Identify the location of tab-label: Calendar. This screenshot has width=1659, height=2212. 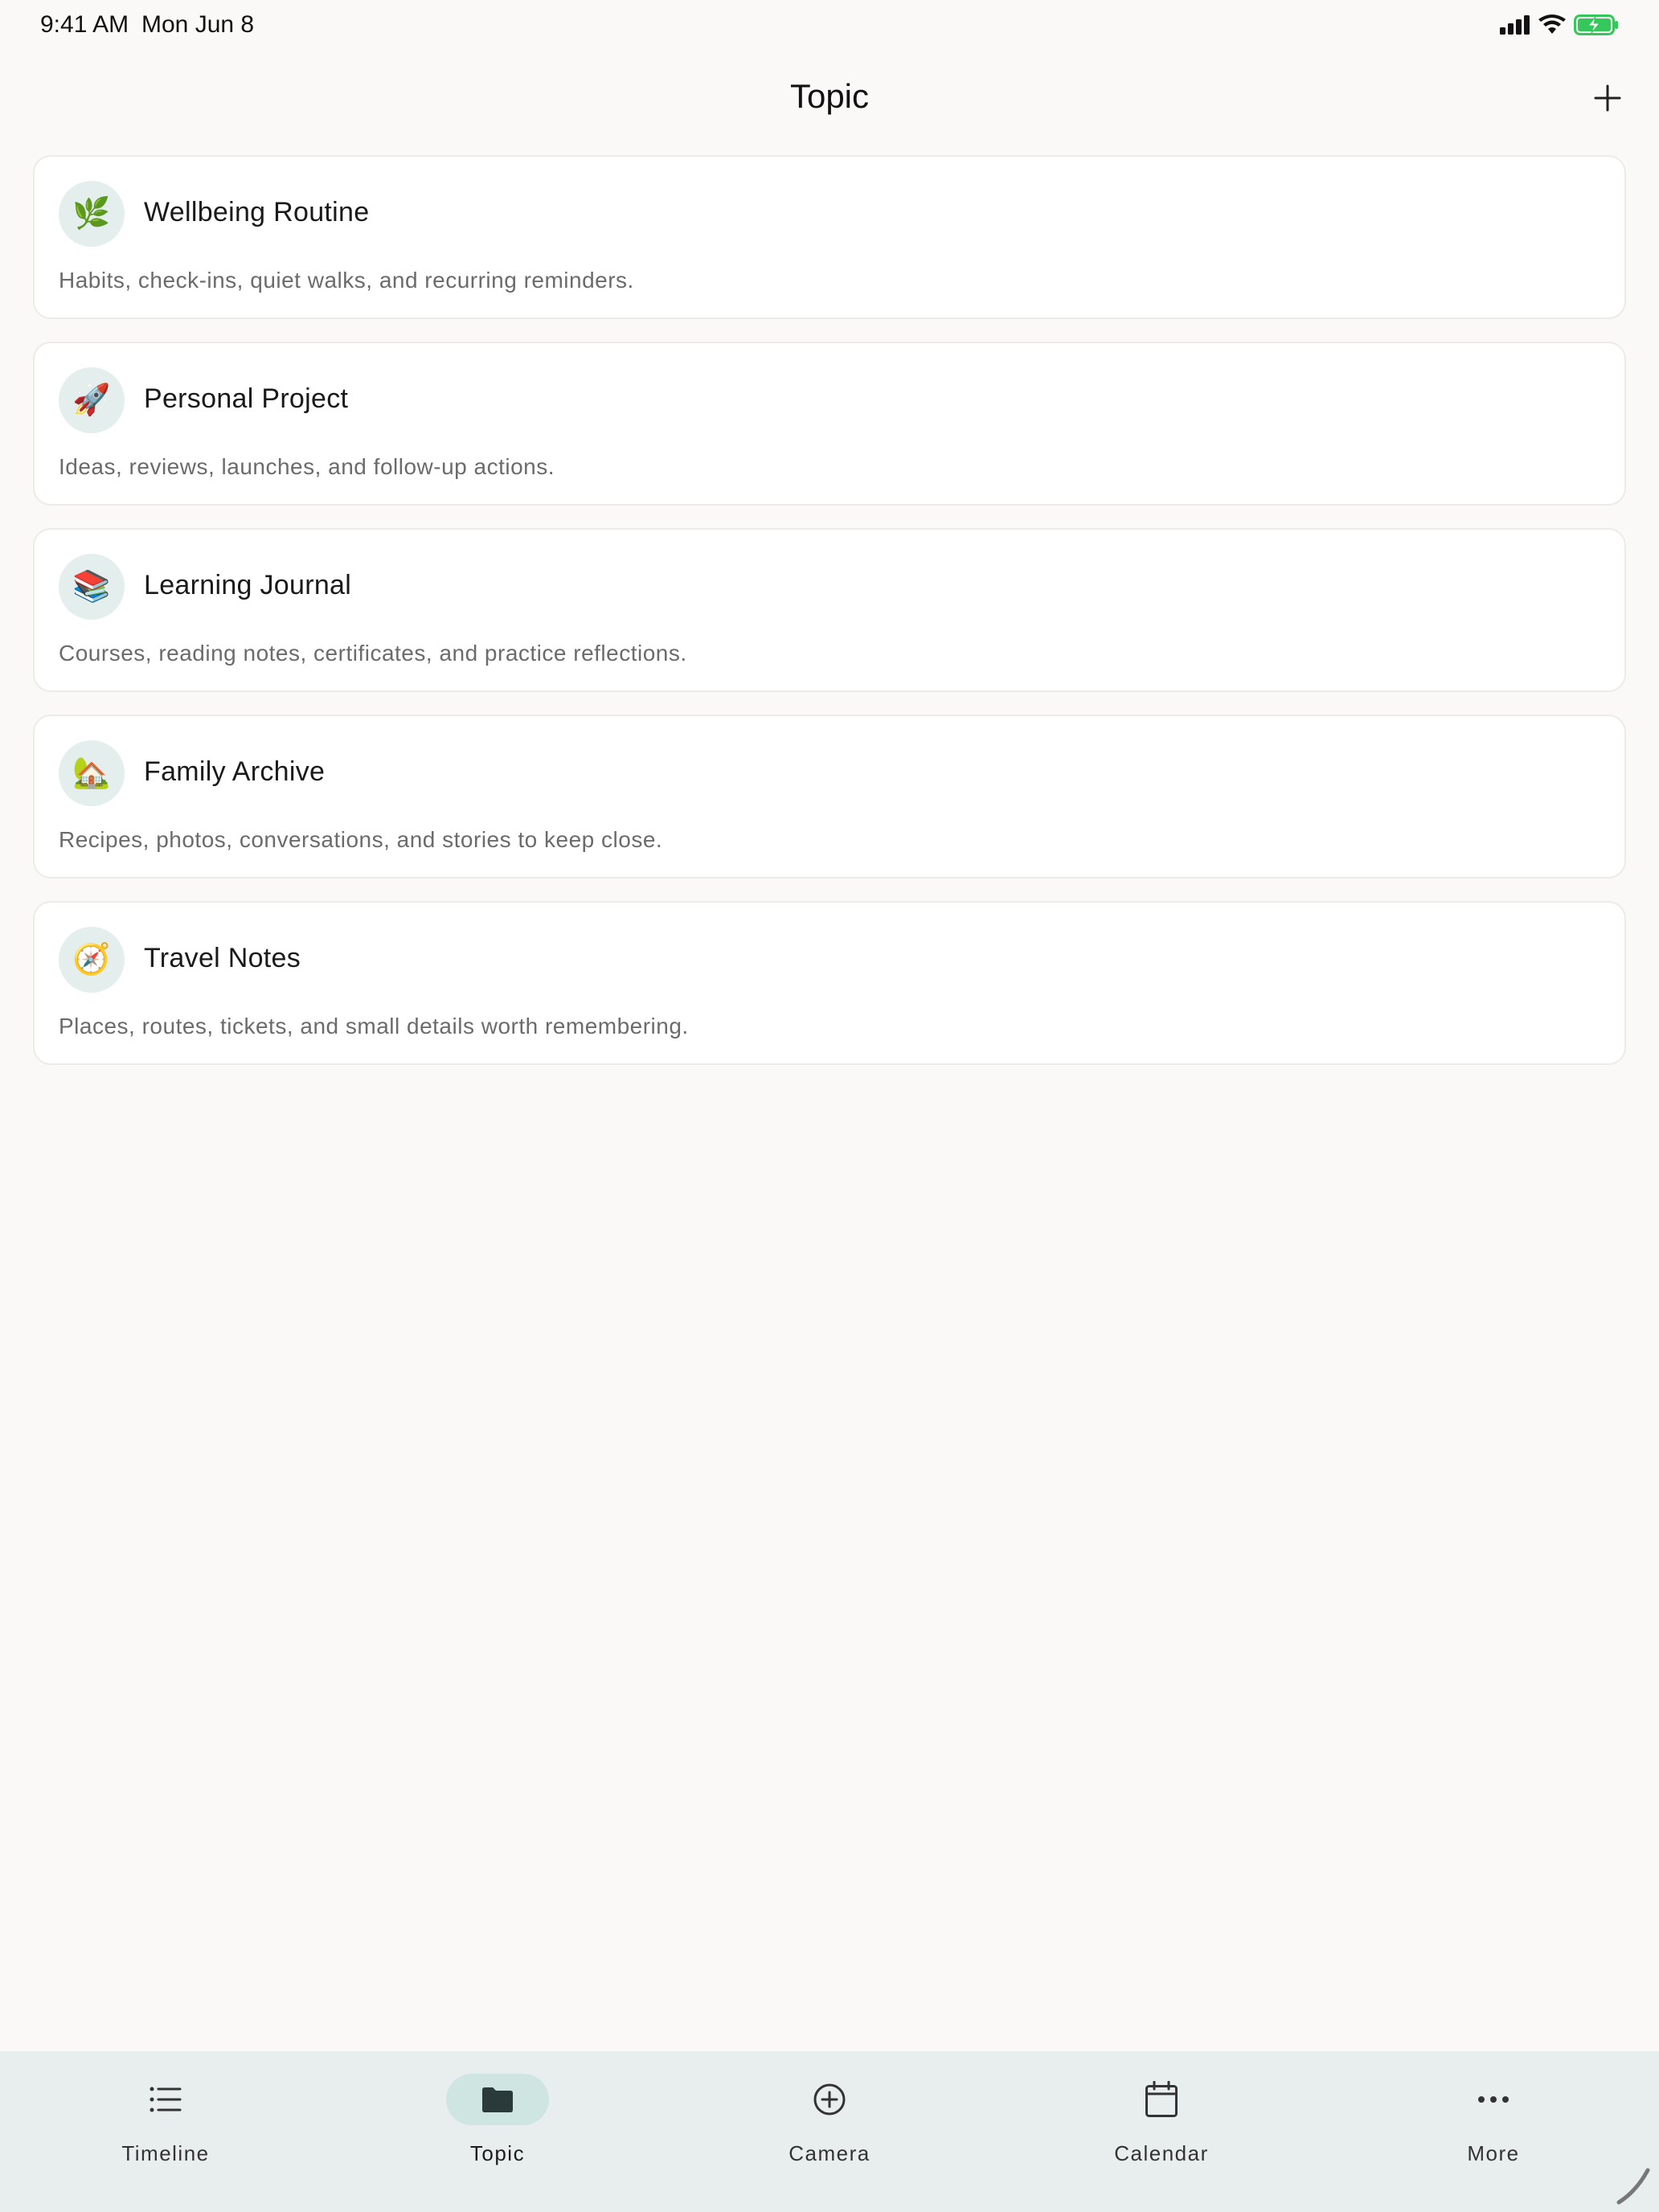
(1161, 2153).